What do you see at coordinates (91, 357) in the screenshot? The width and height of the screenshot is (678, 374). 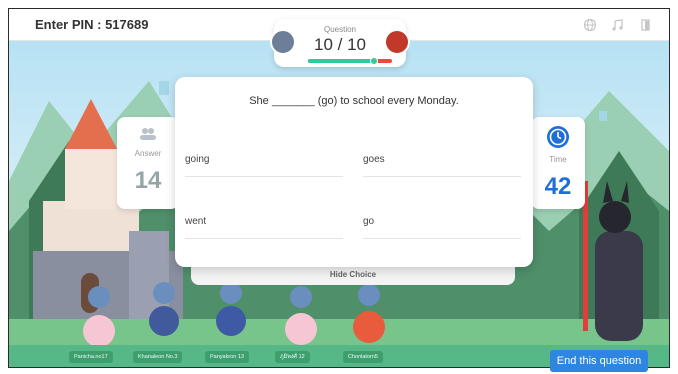 I see `player-name-tag: Panicha.no17` at bounding box center [91, 357].